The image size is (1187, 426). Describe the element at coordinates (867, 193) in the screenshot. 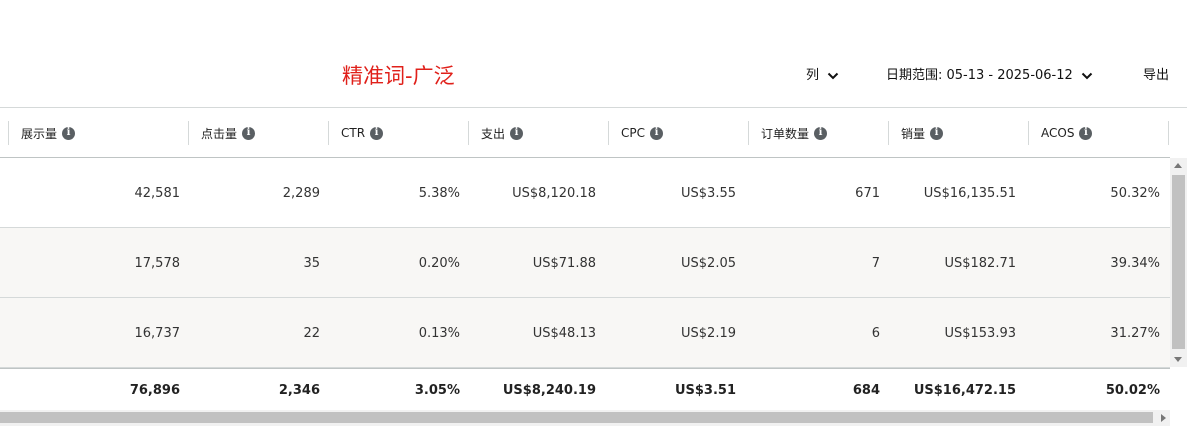

I see `cell-orders: 671` at that location.